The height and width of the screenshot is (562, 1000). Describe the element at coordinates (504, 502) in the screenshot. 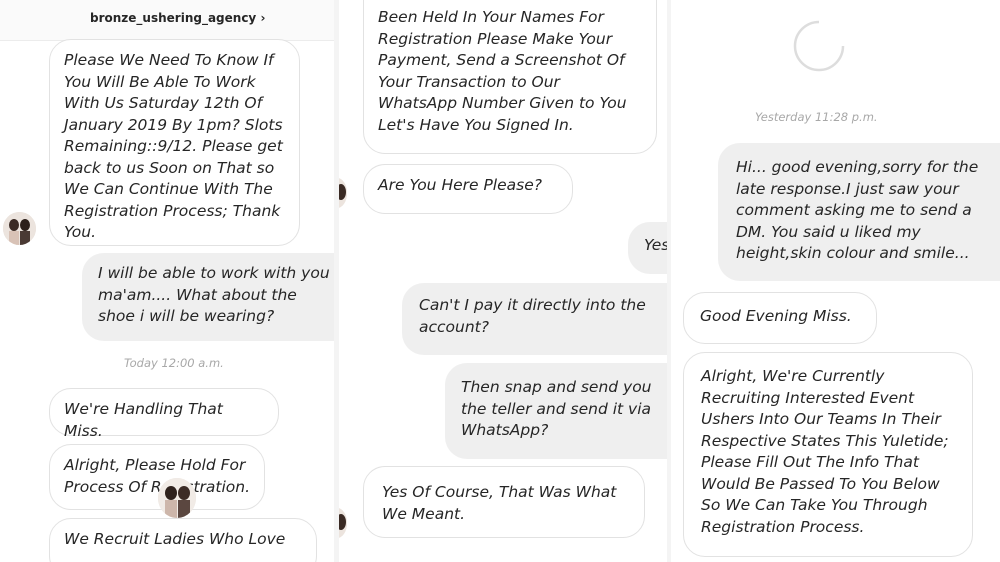

I see `incoming-message: Yes Of Course, That Was What We Meant.` at that location.